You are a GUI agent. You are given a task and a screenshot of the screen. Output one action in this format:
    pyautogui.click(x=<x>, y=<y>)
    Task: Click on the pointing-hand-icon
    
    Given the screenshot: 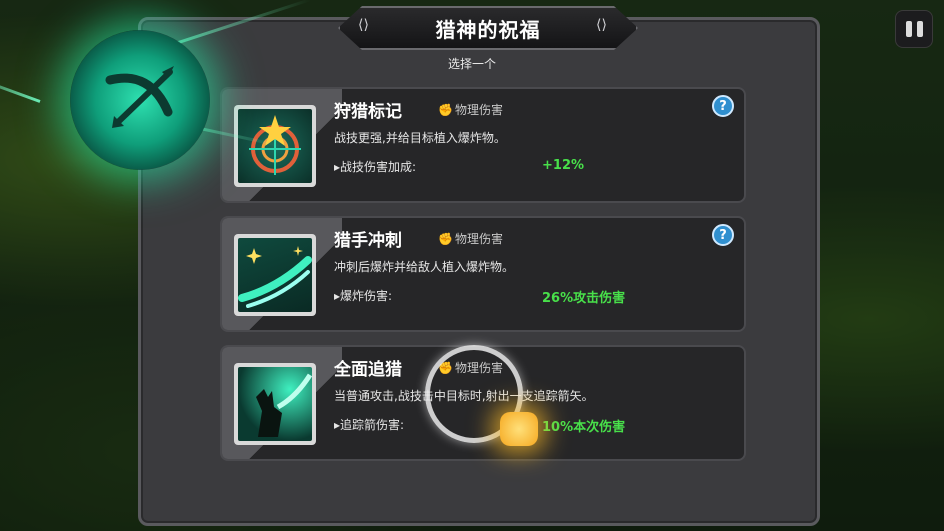 What is the action you would take?
    pyautogui.click(x=519, y=429)
    